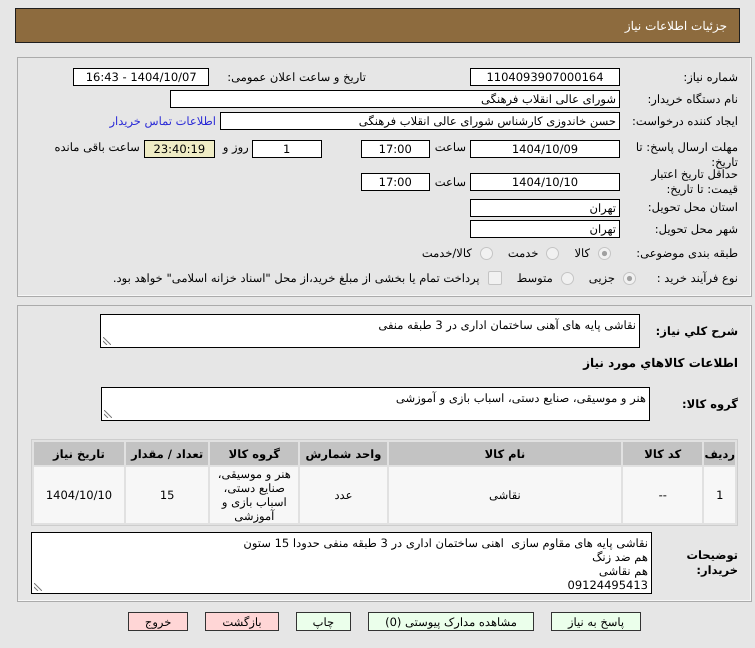 This screenshot has height=648, width=755. What do you see at coordinates (712, 563) in the screenshot?
I see `field-label: توضیحات خریدار:` at bounding box center [712, 563].